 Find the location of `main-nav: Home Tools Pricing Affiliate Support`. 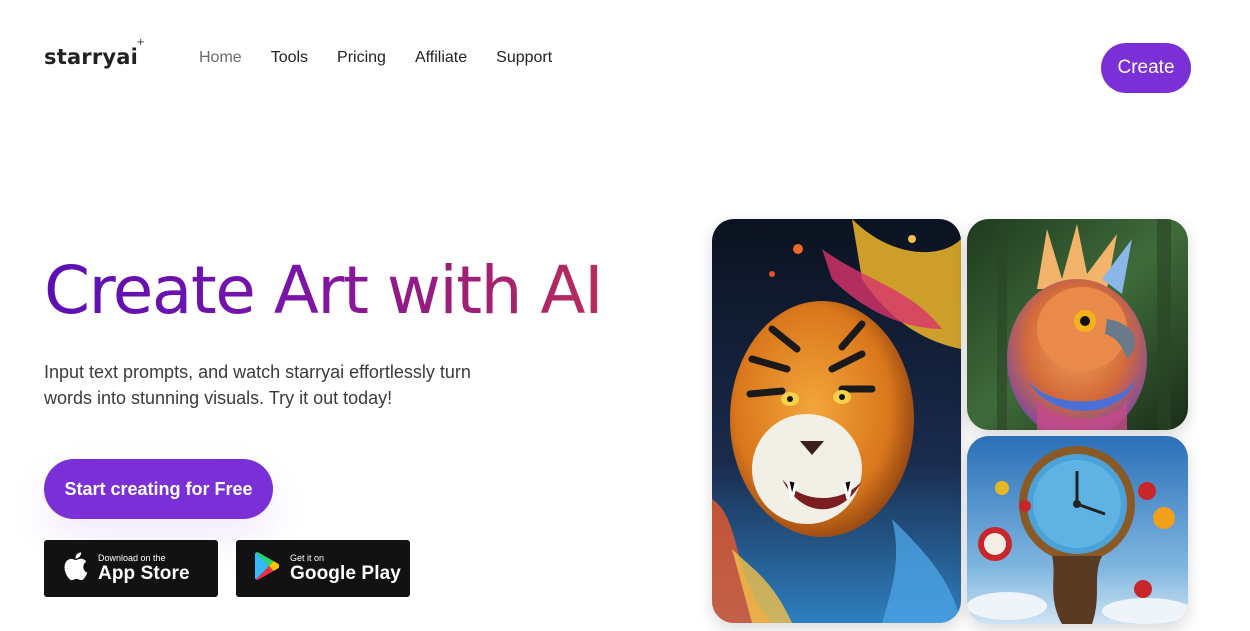

main-nav: Home Tools Pricing Affiliate Support is located at coordinates (390, 58).